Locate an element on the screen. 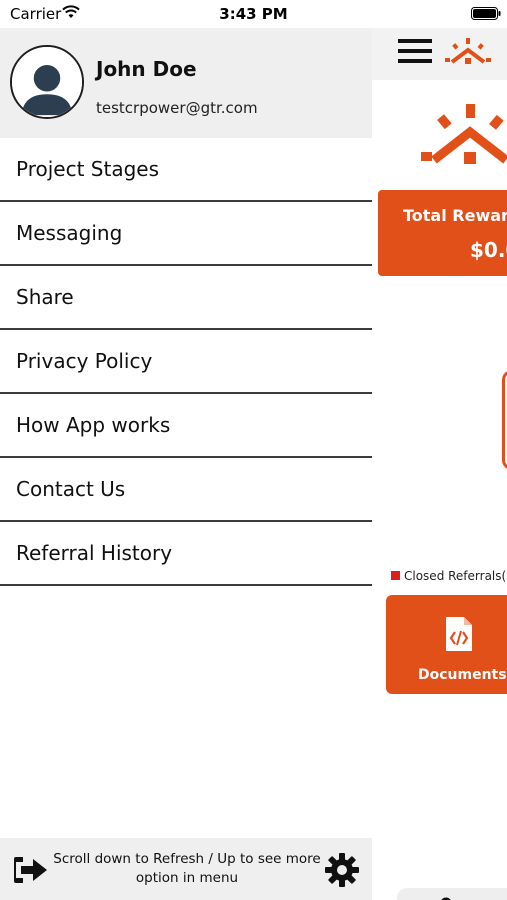 This screenshot has height=900, width=507. gear-icon is located at coordinates (342, 870).